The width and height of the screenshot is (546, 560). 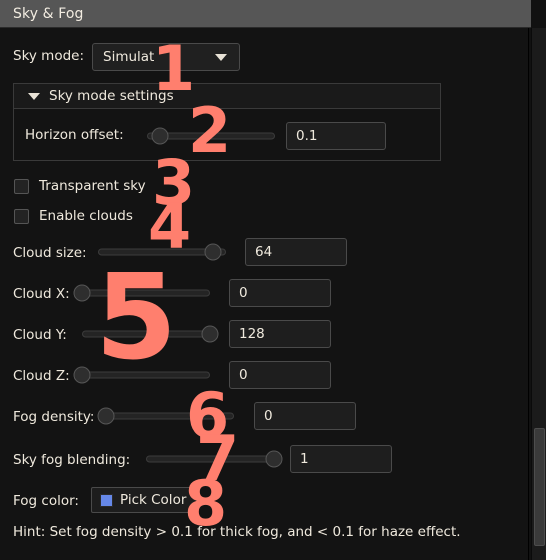 I want to click on window-title: Sky & Fog, so click(x=48, y=13).